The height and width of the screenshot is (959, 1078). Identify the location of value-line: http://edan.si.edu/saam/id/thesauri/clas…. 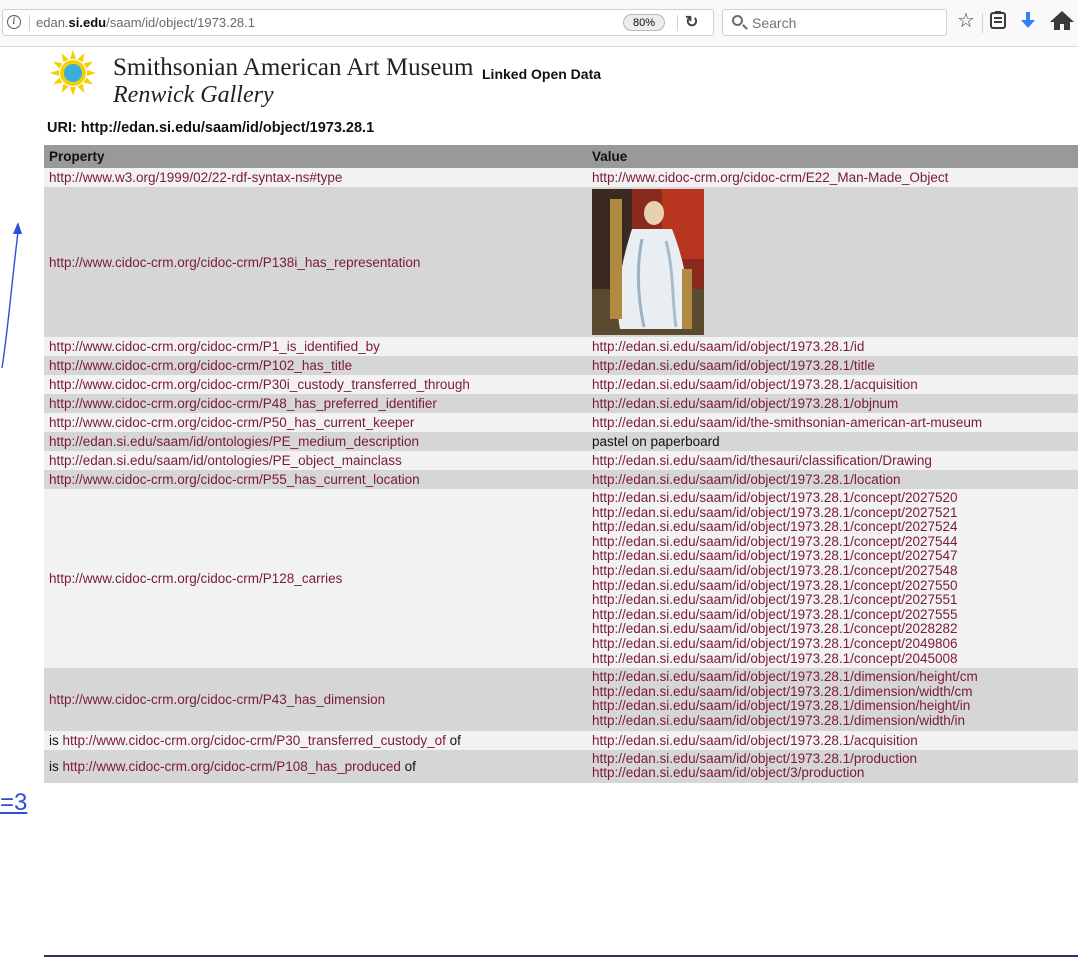
(832, 460).